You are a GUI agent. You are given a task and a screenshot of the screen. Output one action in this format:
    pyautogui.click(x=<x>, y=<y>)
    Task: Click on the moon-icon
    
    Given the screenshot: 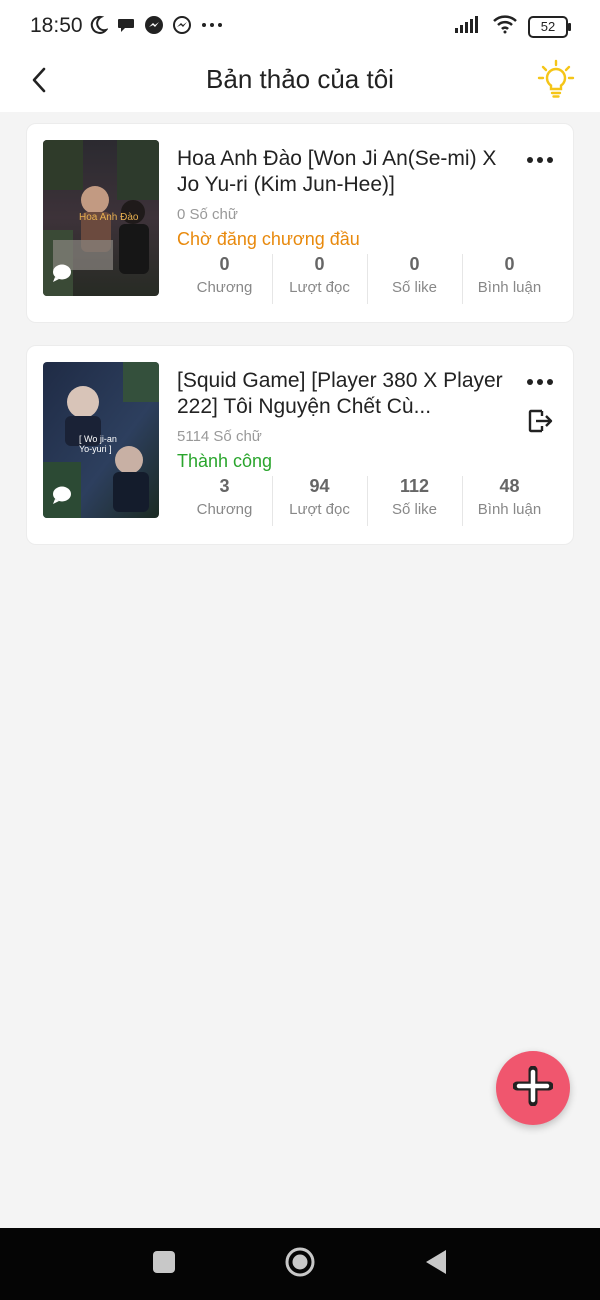 What is the action you would take?
    pyautogui.click(x=98, y=27)
    